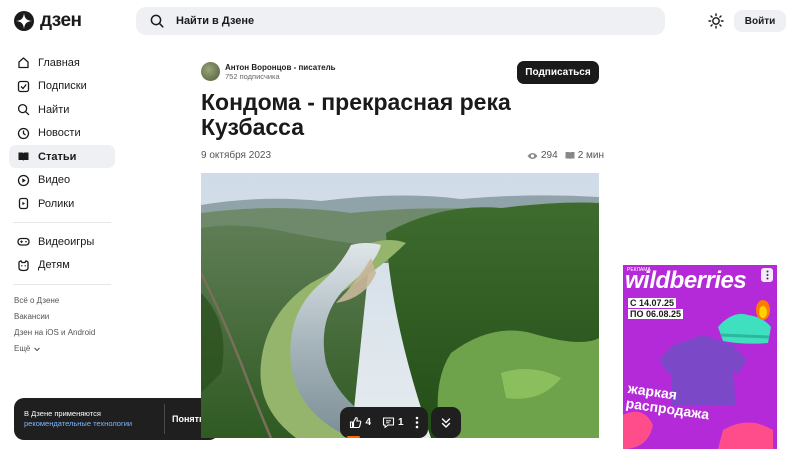 This screenshot has height=449, width=800. Describe the element at coordinates (66, 241) in the screenshot. I see `sidebar-item-label: Видеоигры` at that location.